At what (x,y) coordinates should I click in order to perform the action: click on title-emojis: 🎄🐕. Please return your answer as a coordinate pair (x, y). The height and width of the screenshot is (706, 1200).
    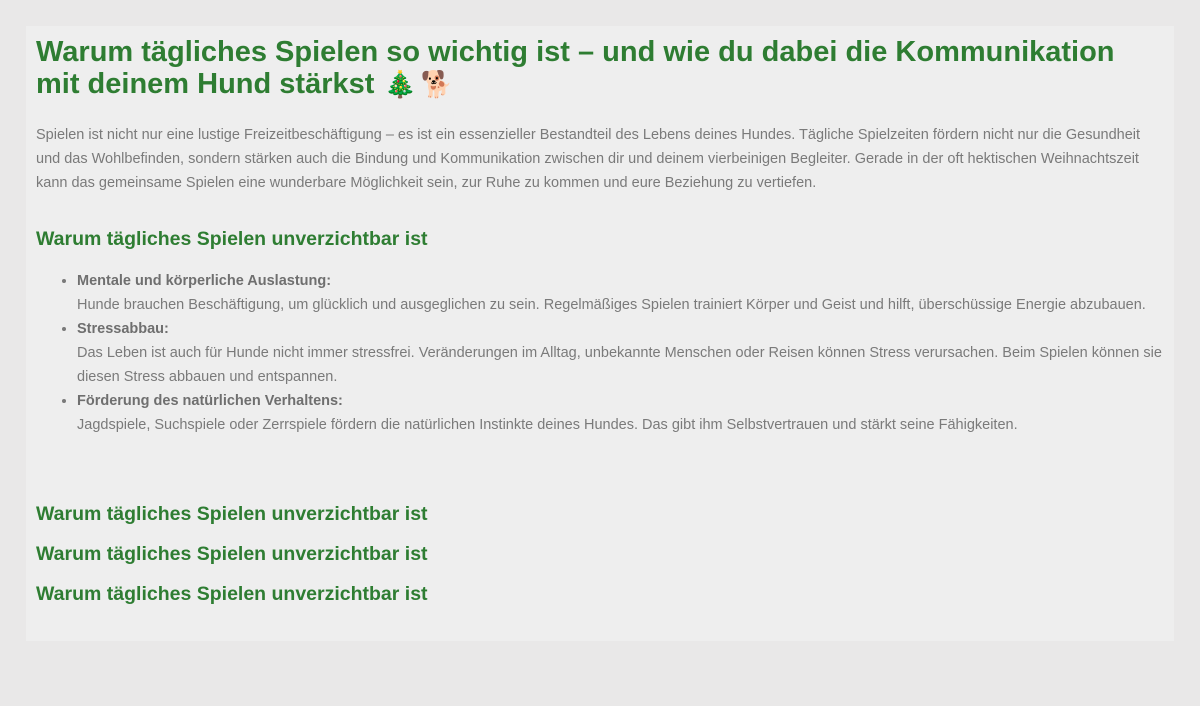
    Looking at the image, I should click on (420, 85).